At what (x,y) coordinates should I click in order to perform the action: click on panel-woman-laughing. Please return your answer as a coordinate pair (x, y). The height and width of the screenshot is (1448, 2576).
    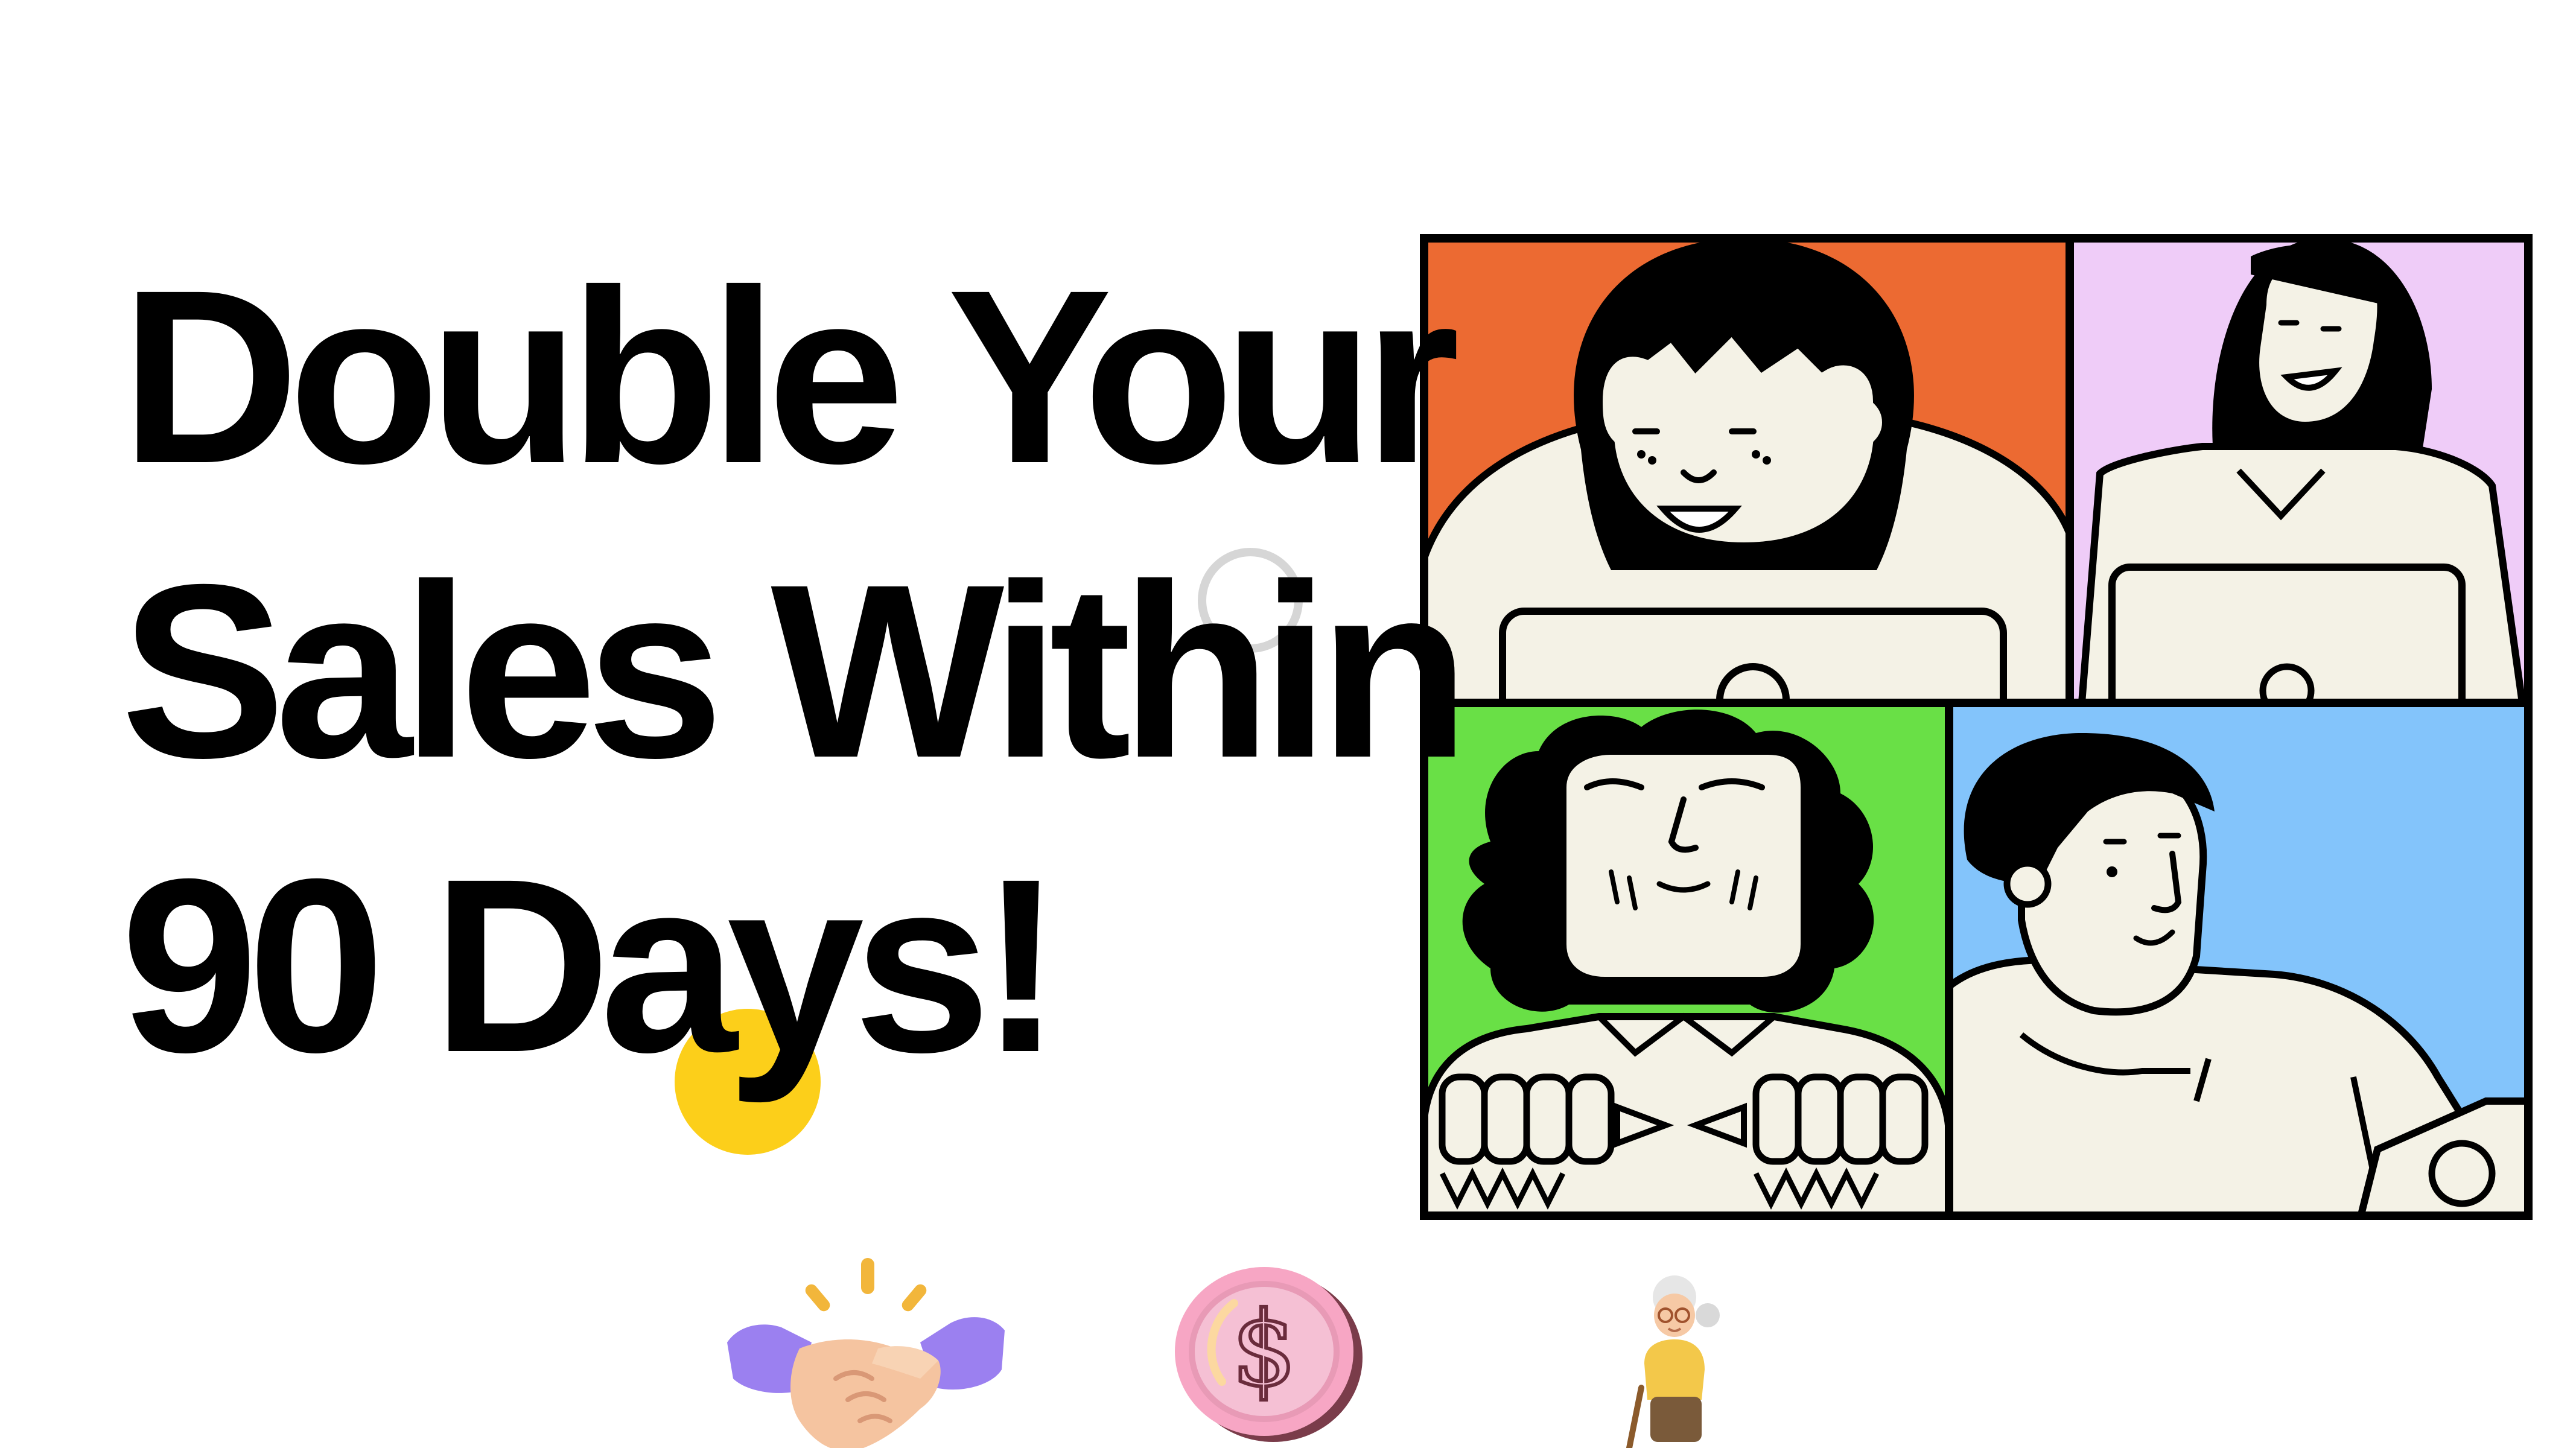
    Looking at the image, I should click on (2299, 470).